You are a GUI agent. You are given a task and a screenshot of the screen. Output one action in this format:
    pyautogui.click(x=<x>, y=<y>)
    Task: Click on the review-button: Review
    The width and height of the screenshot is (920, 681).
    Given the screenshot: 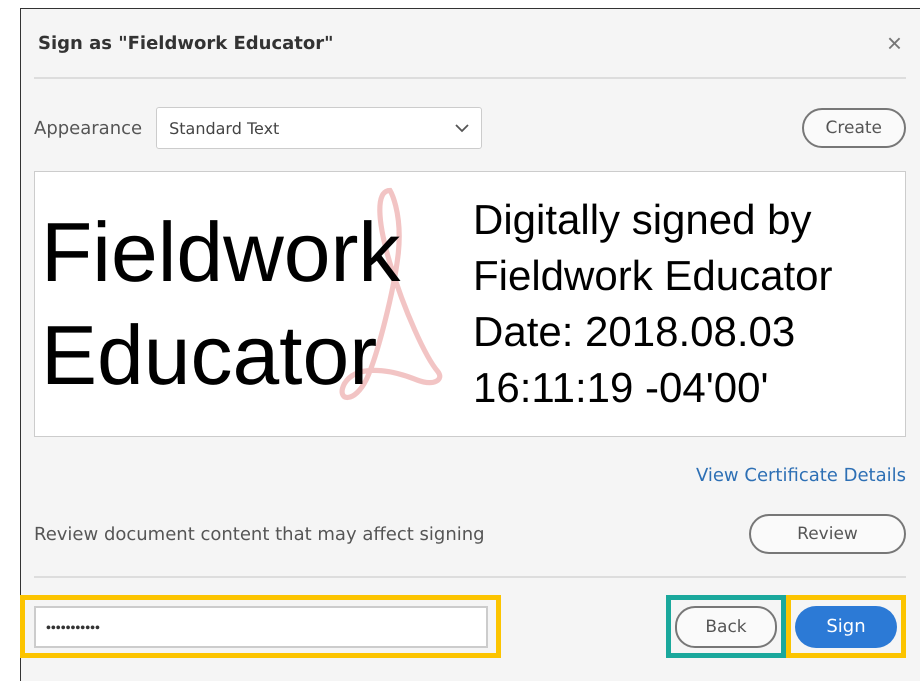 What is the action you would take?
    pyautogui.click(x=827, y=534)
    